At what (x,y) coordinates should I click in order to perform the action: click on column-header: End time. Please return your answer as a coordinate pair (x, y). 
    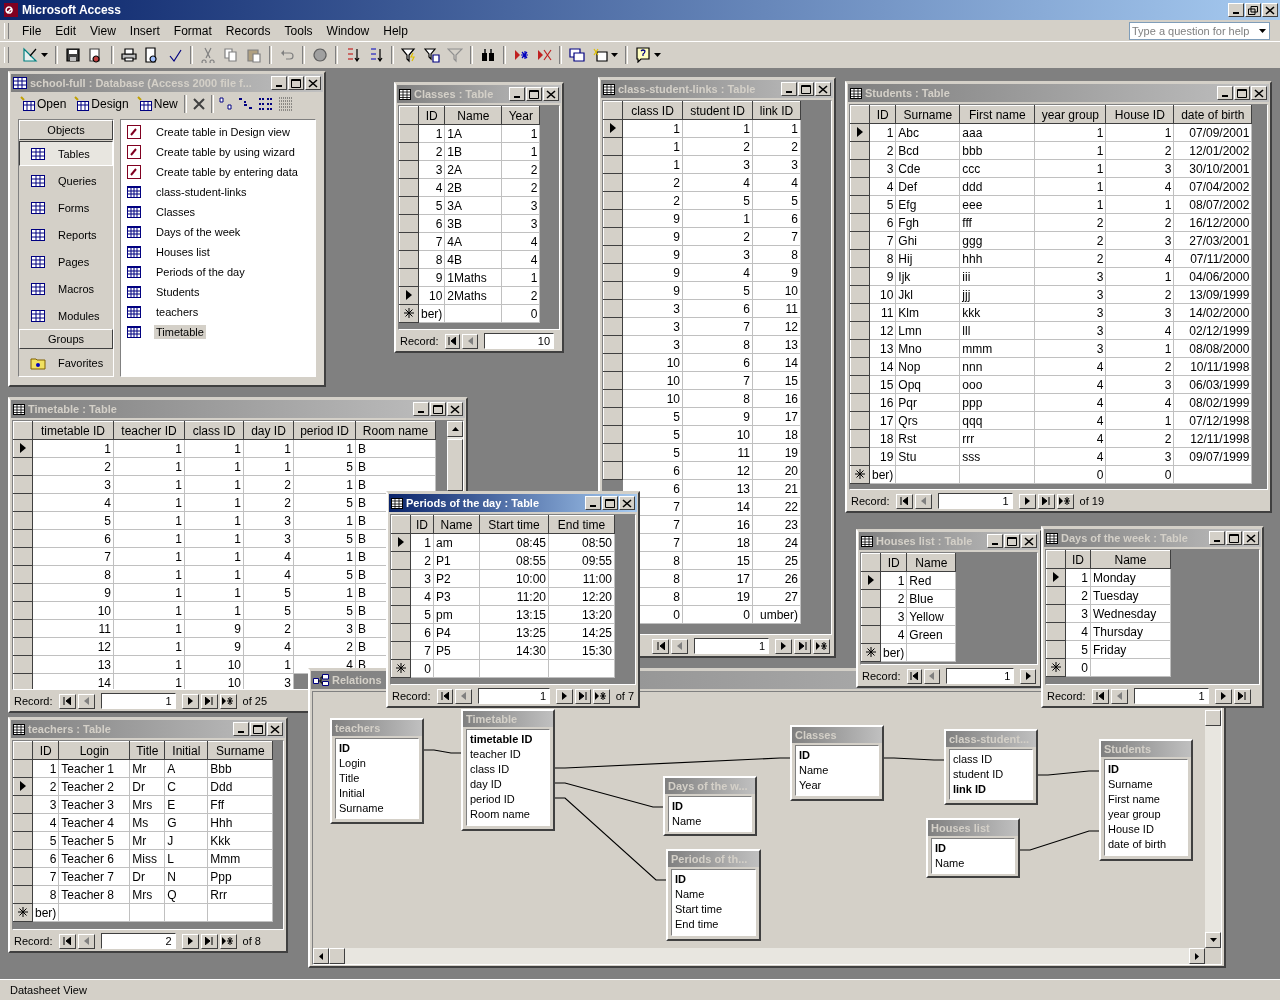
    Looking at the image, I should click on (581, 524).